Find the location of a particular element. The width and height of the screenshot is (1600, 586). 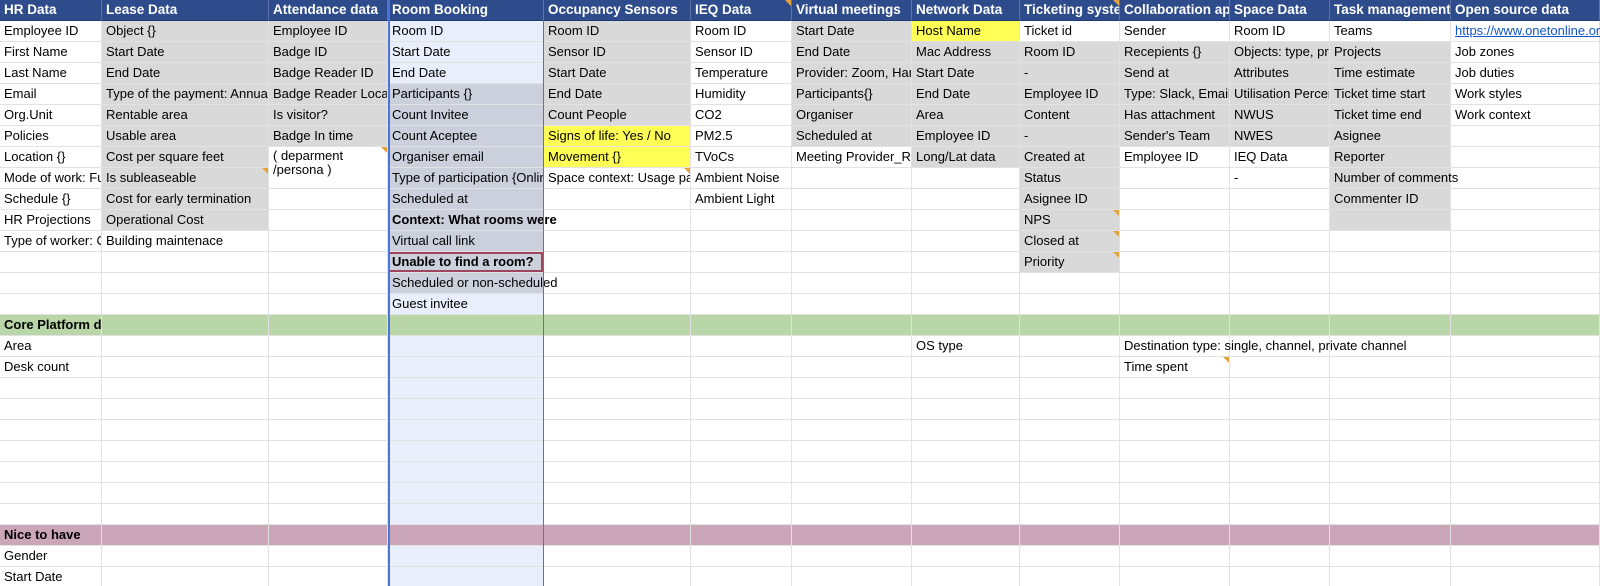

cell: Temperature is located at coordinates (741, 73).